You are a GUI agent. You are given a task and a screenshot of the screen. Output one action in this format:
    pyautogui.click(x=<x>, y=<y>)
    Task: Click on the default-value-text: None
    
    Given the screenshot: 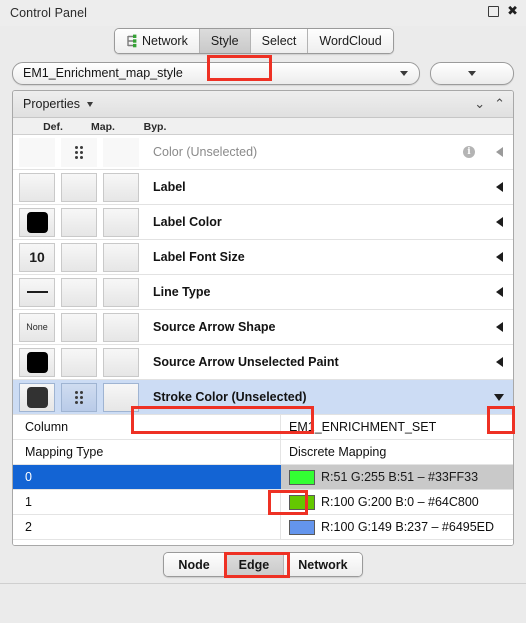 What is the action you would take?
    pyautogui.click(x=37, y=327)
    